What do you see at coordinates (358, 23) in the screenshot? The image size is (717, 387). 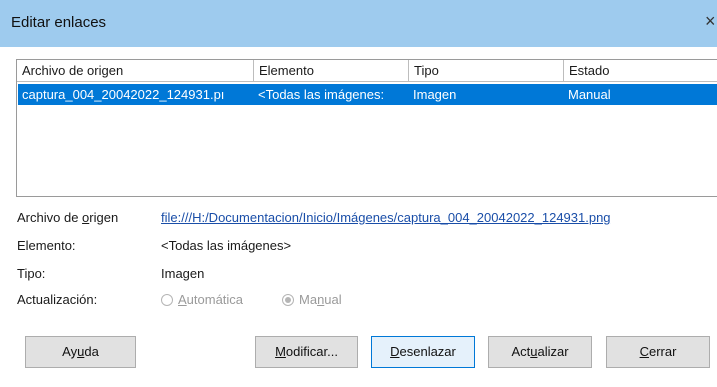 I see `title-bar: Editar enlaces ×` at bounding box center [358, 23].